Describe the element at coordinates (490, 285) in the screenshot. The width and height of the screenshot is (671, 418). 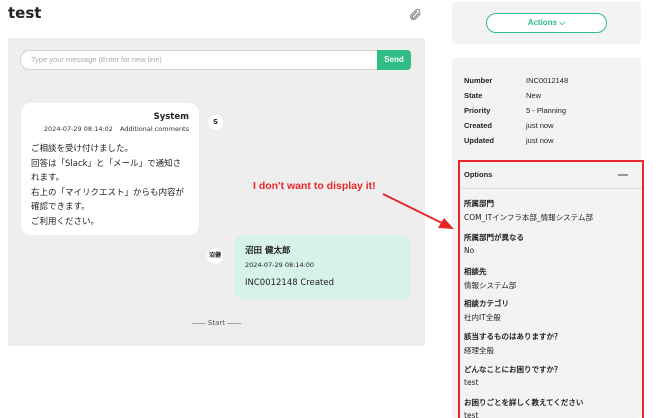
I see `option-value: 情報システム部` at that location.